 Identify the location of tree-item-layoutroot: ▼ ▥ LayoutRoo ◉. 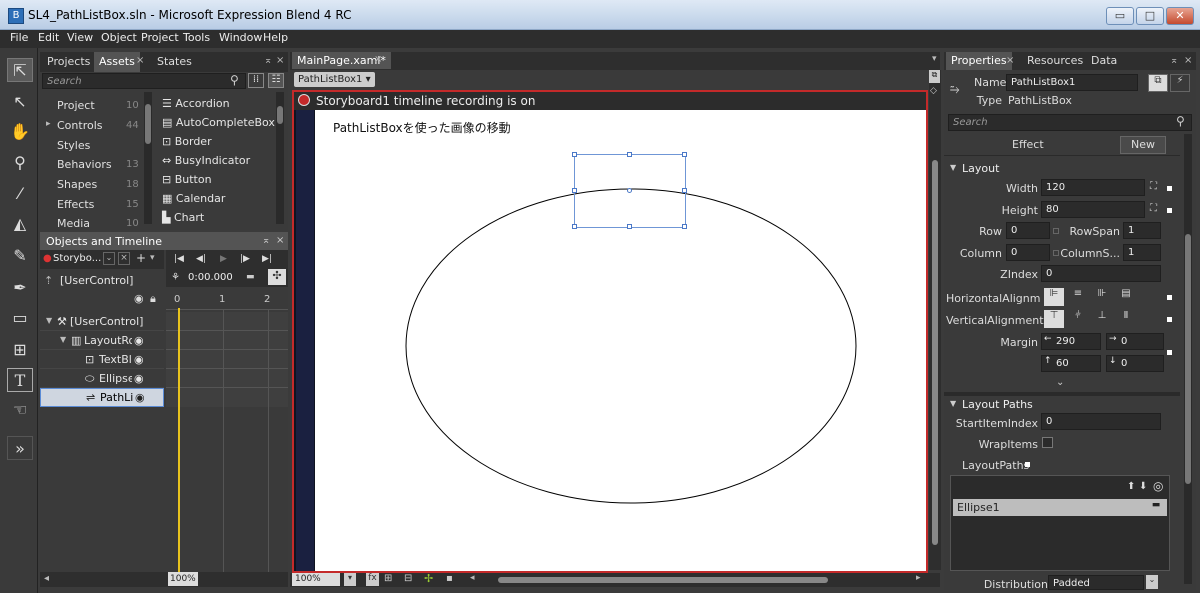
(102, 340).